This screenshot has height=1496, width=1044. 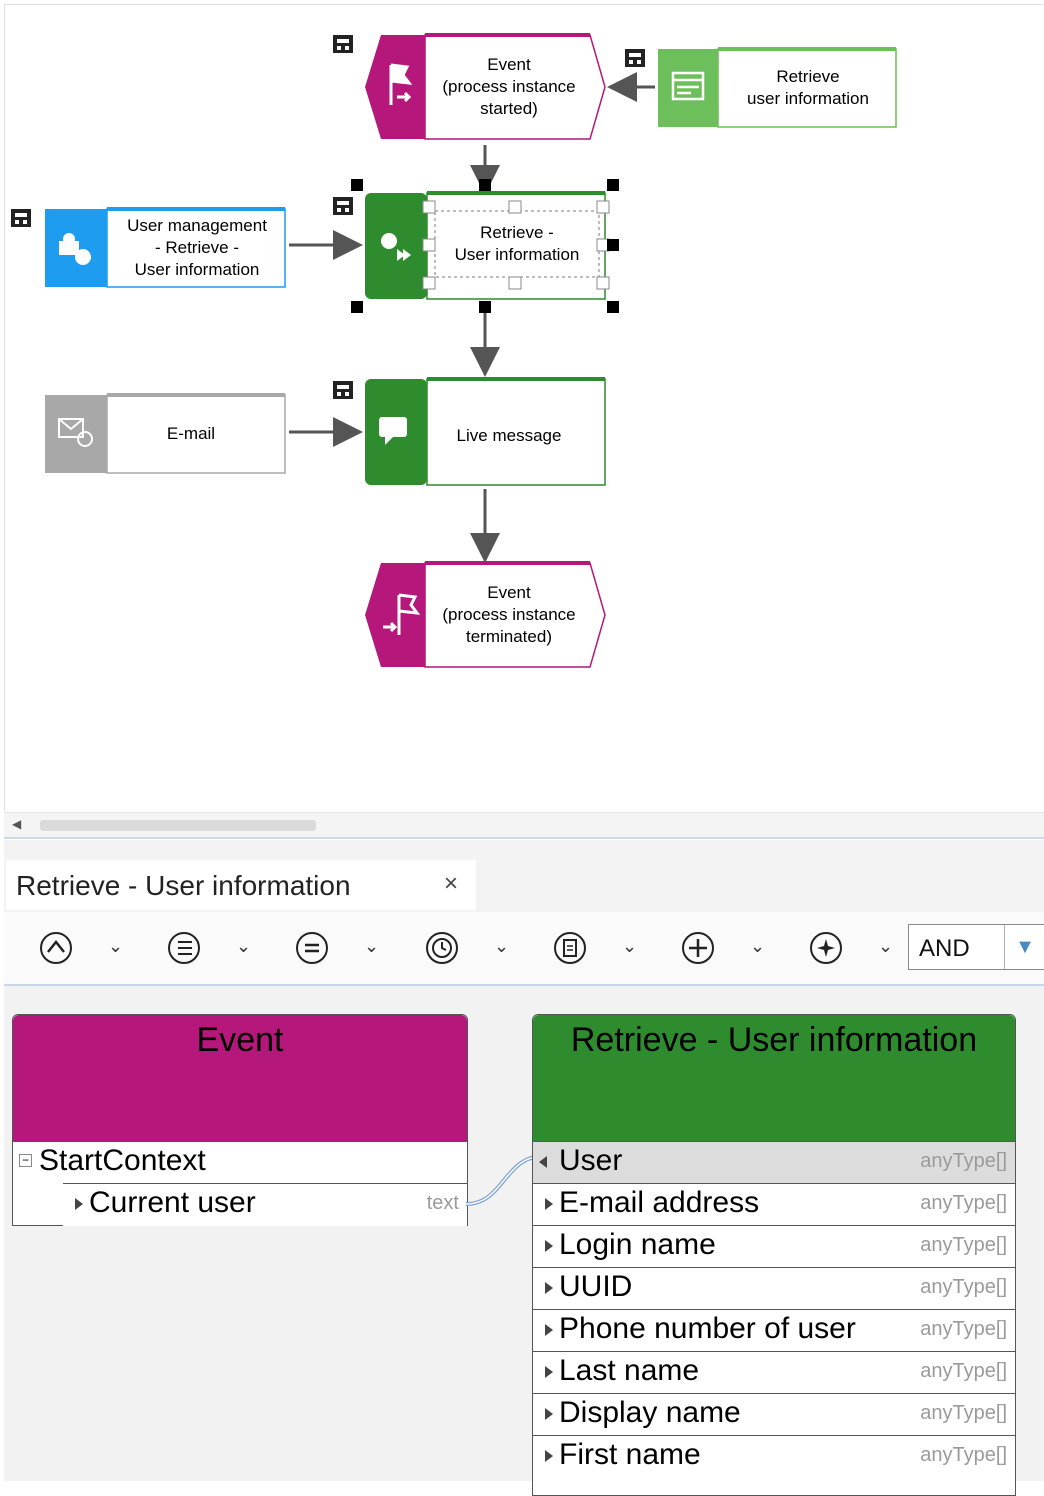 What do you see at coordinates (774, 1162) in the screenshot?
I see `target-field-row: User anyType[]` at bounding box center [774, 1162].